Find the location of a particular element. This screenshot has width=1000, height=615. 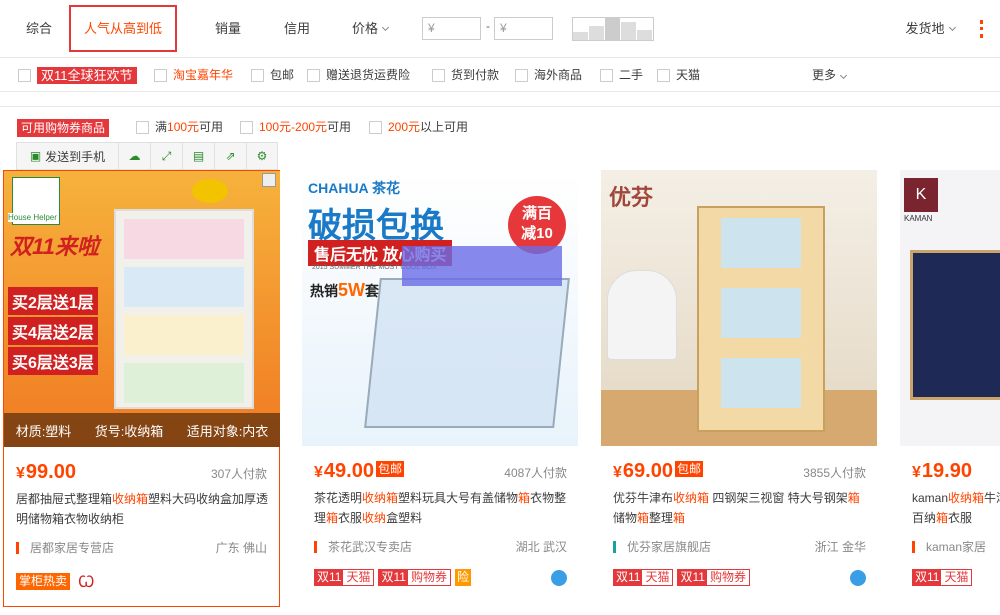

free-shipping-label: 包邮 is located at coordinates (282, 75).